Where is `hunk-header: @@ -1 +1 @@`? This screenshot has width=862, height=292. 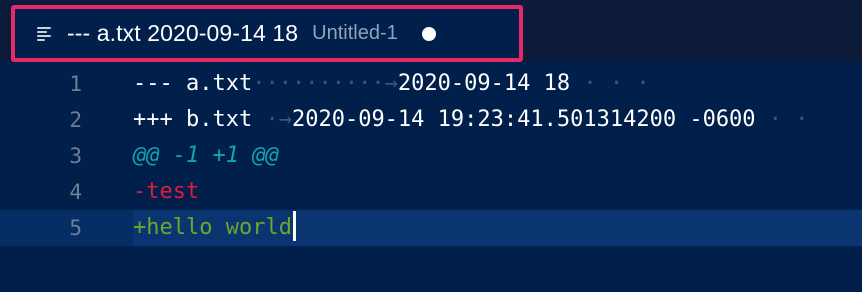
hunk-header: @@ -1 +1 @@ is located at coordinates (206, 155).